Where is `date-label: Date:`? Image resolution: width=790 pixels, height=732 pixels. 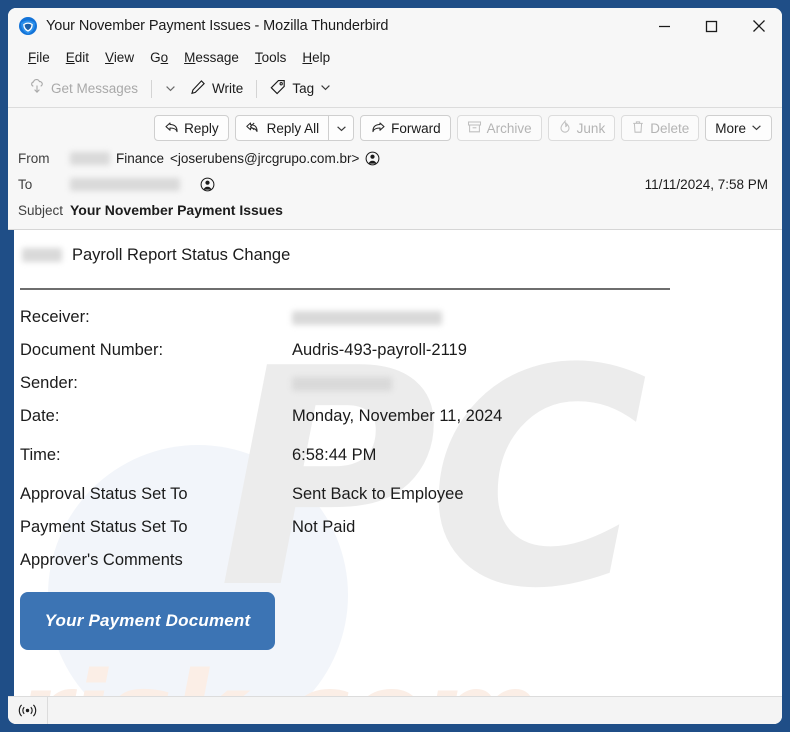
date-label: Date: is located at coordinates (40, 416).